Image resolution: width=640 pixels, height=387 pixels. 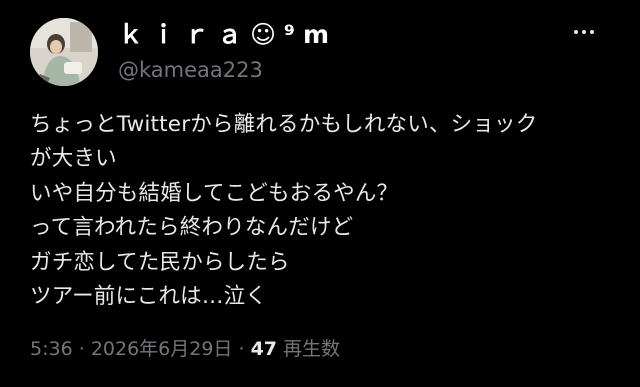 What do you see at coordinates (73, 159) in the screenshot?
I see `tweet-line: が大きい` at bounding box center [73, 159].